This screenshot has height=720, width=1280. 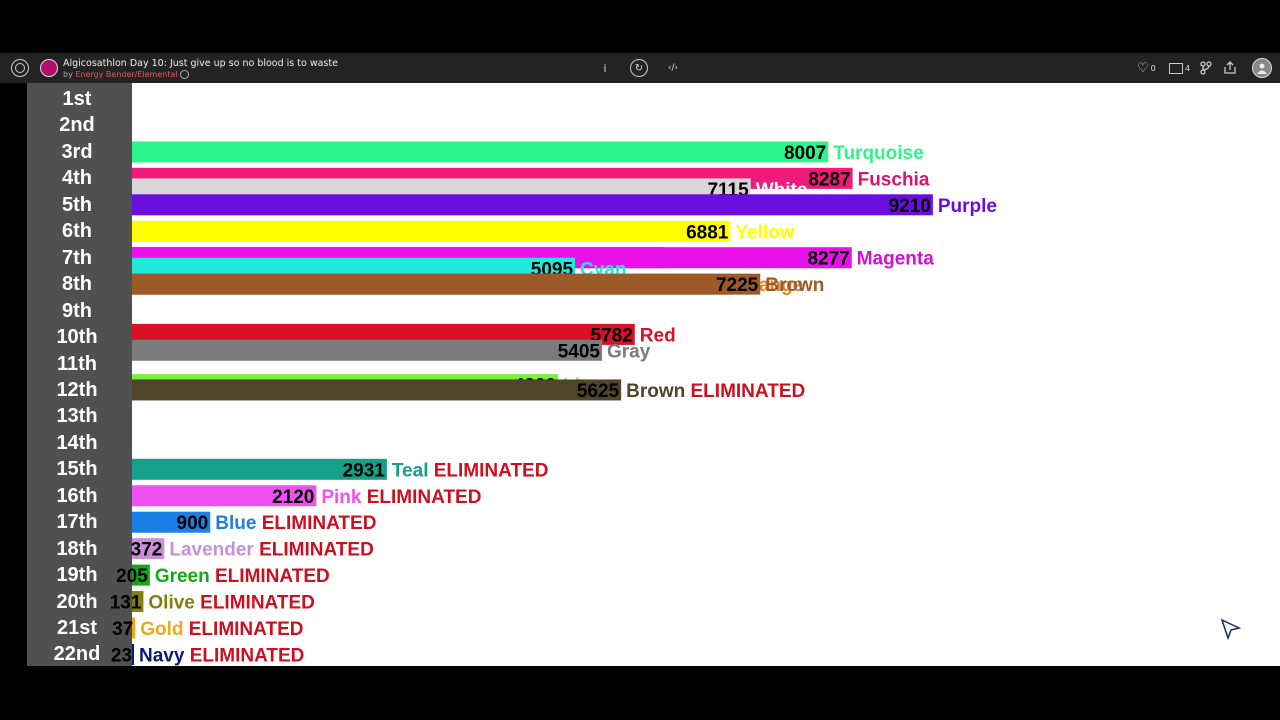 What do you see at coordinates (579, 351) in the screenshot?
I see `bar-value-label: 5405` at bounding box center [579, 351].